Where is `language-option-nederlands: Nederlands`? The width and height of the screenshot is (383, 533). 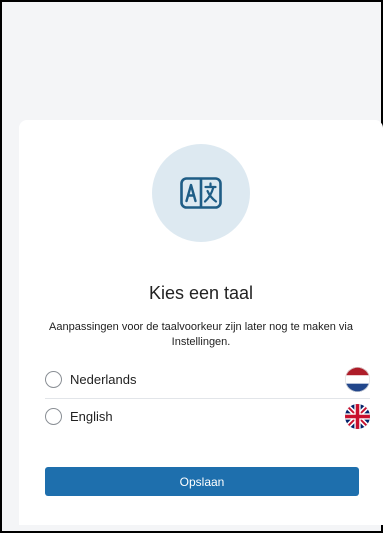
language-option-nederlands: Nederlands is located at coordinates (207, 380).